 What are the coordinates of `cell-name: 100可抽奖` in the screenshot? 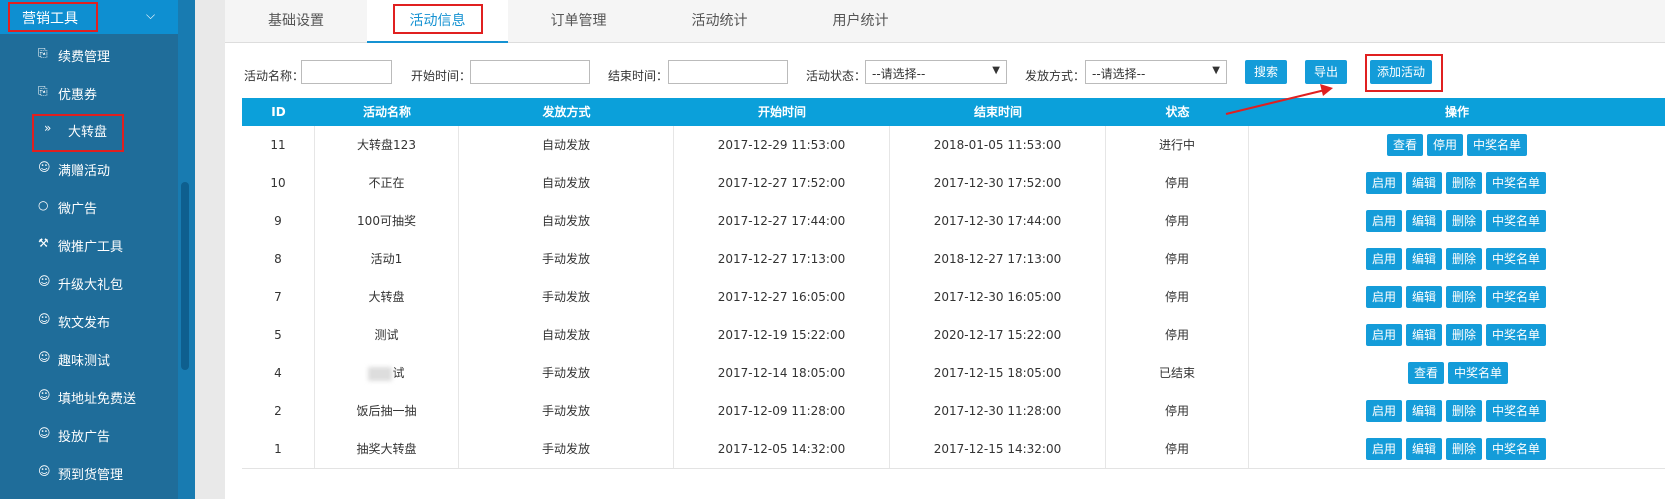 It's located at (387, 221).